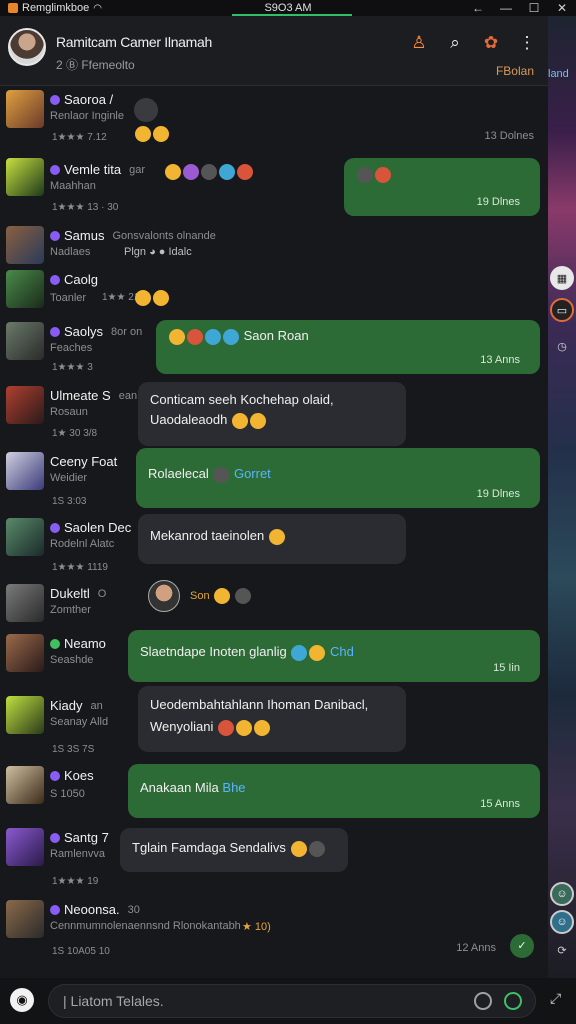  I want to click on contact-meta: 1S 10A05 10, so click(81, 951).